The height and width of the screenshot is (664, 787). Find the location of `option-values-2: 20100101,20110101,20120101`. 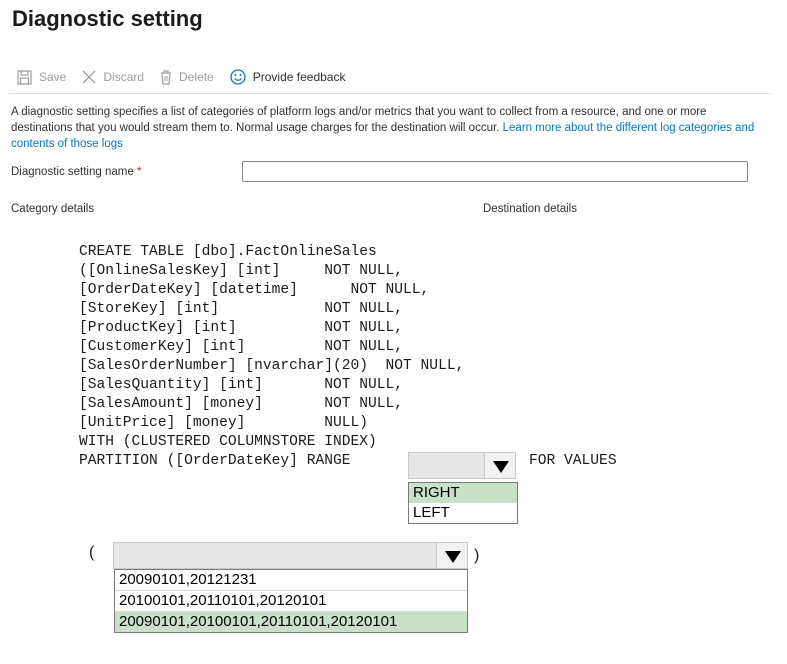

option-values-2: 20100101,20110101,20120101 is located at coordinates (291, 601).